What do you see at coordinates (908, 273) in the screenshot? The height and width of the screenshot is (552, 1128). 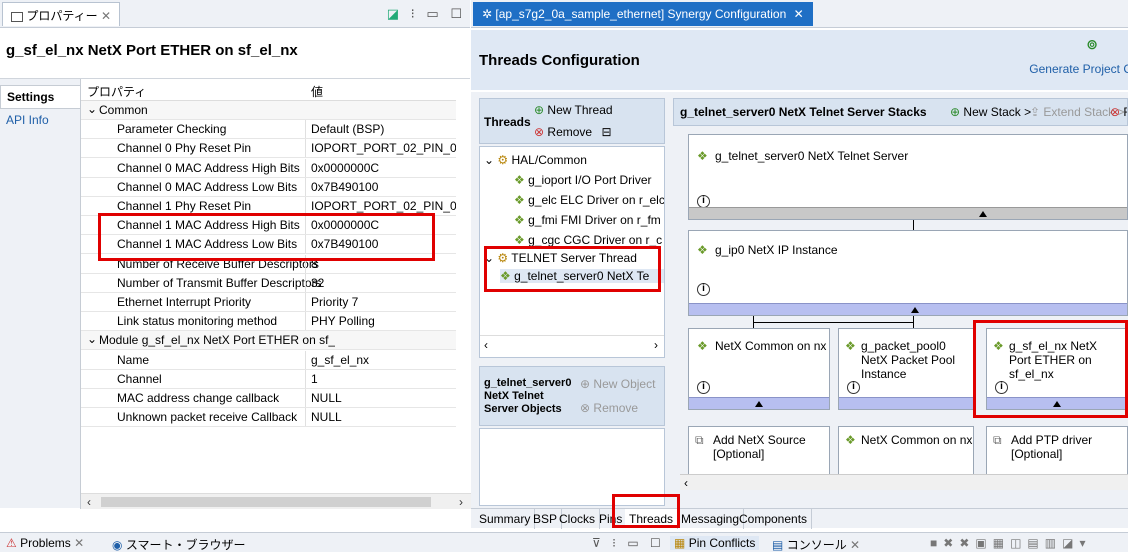 I see `module-ip-instance: ❖ g_ip0 NetX IP Instance i` at bounding box center [908, 273].